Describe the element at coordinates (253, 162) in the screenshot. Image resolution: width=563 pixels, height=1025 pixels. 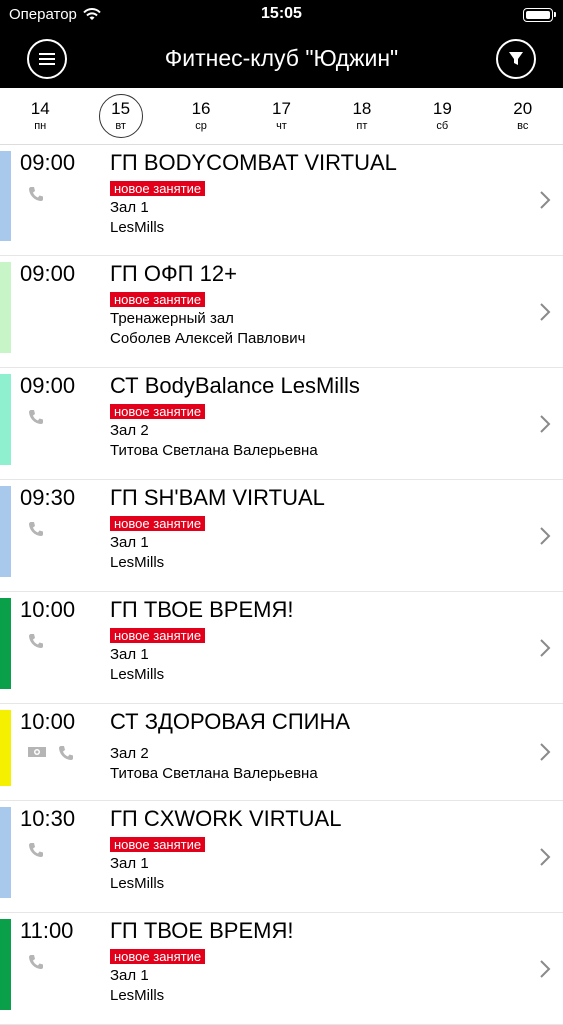
I see `session-title: ГП BODYCOMBAT VIRTUAL` at that location.